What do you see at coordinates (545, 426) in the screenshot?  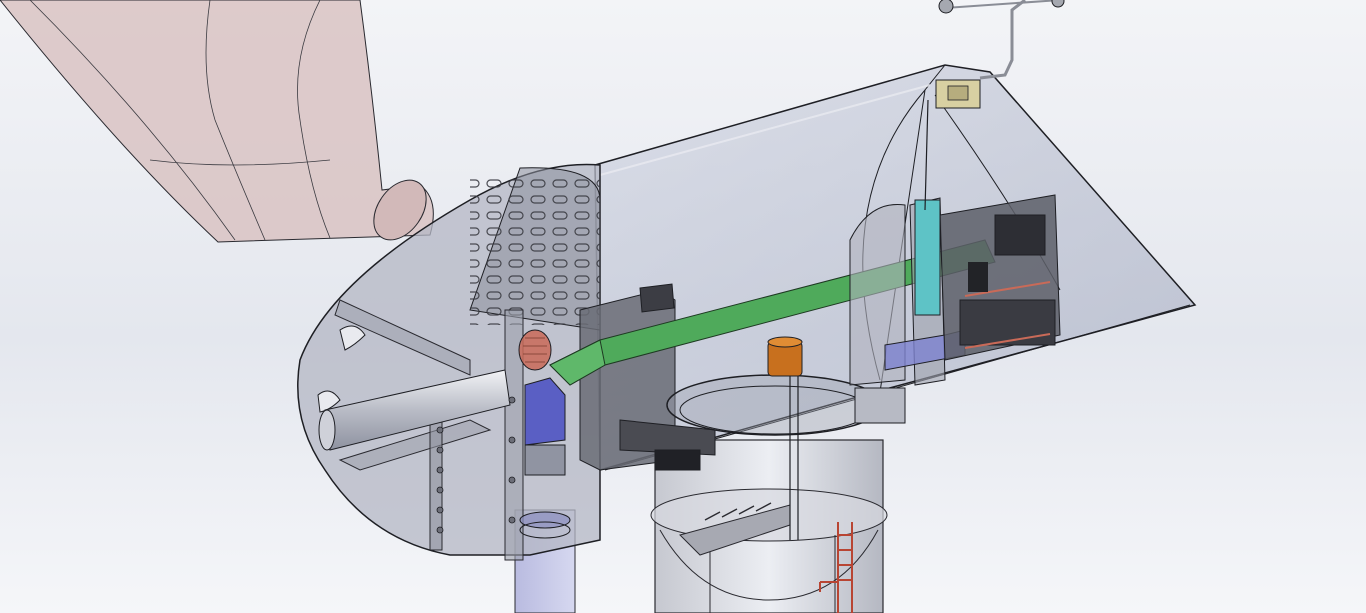 I see `generator` at bounding box center [545, 426].